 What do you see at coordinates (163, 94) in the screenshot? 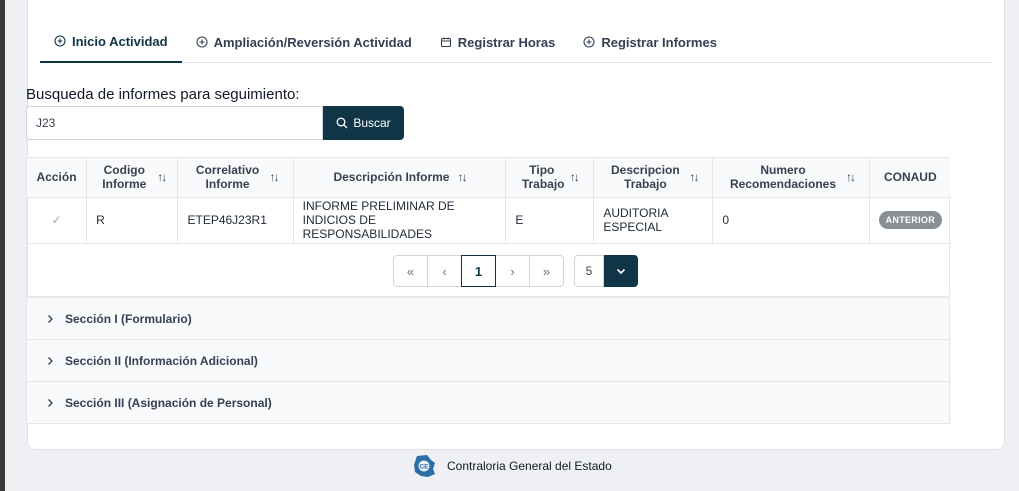
I see `search-label: Busqueda de informes para seguimiento:` at bounding box center [163, 94].